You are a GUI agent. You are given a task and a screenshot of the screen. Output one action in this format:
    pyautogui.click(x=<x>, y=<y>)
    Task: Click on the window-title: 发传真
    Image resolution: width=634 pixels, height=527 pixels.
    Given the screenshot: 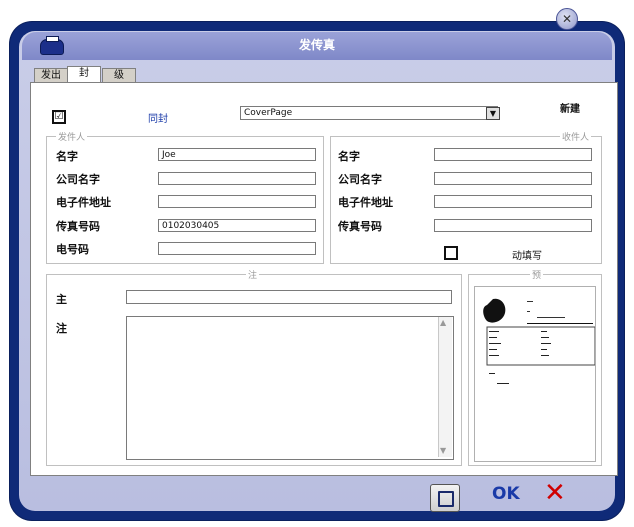 What is the action you would take?
    pyautogui.click(x=316, y=45)
    